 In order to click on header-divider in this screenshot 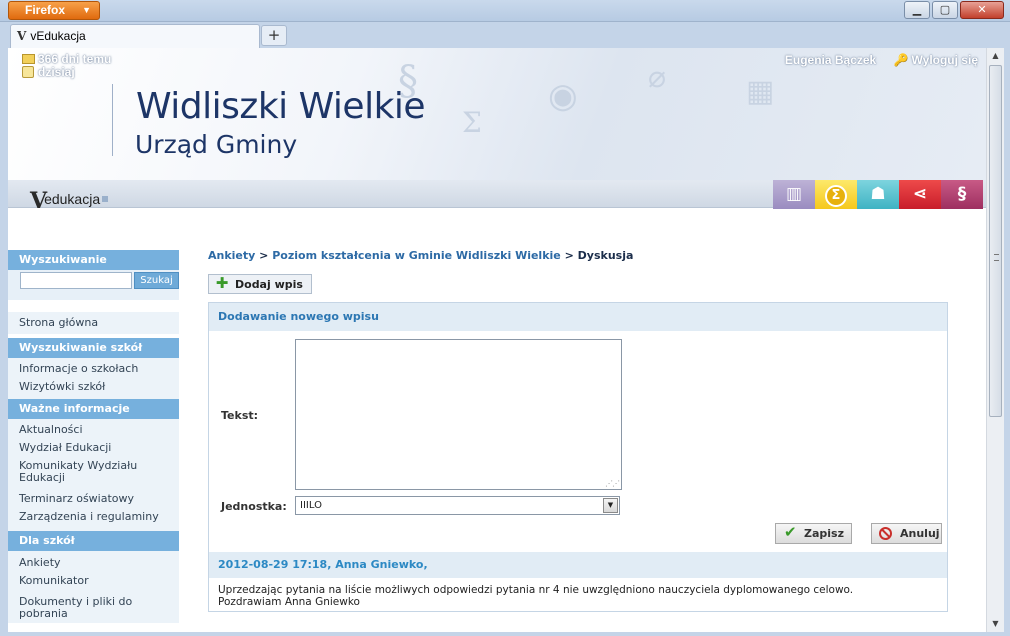, I will do `click(112, 120)`.